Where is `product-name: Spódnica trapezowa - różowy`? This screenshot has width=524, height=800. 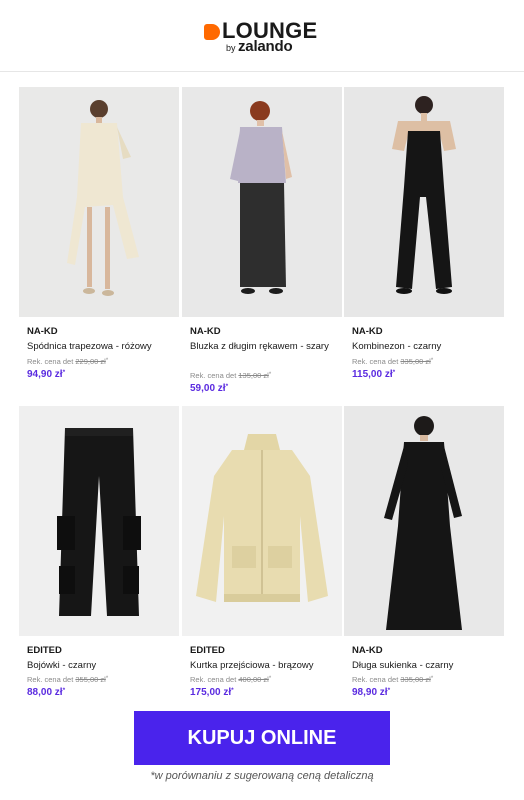 product-name: Spódnica trapezowa - różowy is located at coordinates (102, 347).